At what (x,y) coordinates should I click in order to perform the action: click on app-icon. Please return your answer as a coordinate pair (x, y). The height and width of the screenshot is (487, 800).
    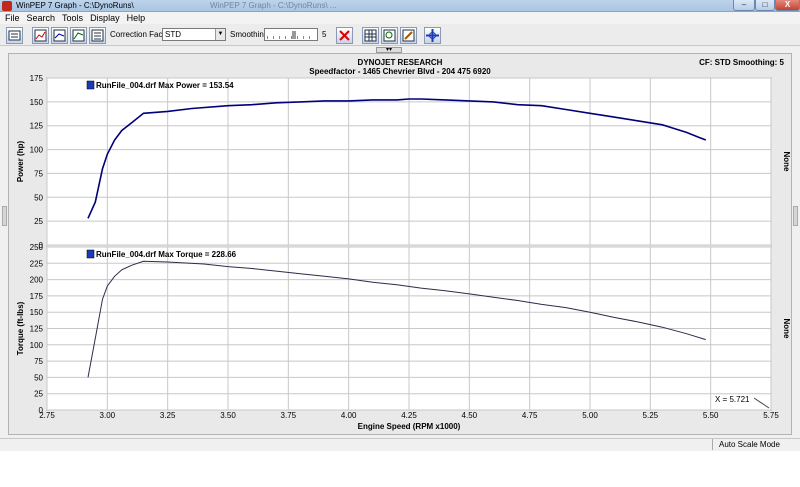
    Looking at the image, I should click on (7, 6).